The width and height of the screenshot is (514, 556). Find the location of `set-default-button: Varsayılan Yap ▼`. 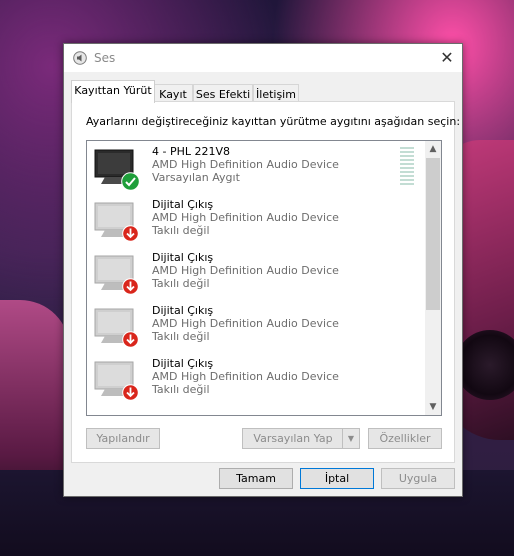

set-default-button: Varsayılan Yap ▼ is located at coordinates (301, 438).